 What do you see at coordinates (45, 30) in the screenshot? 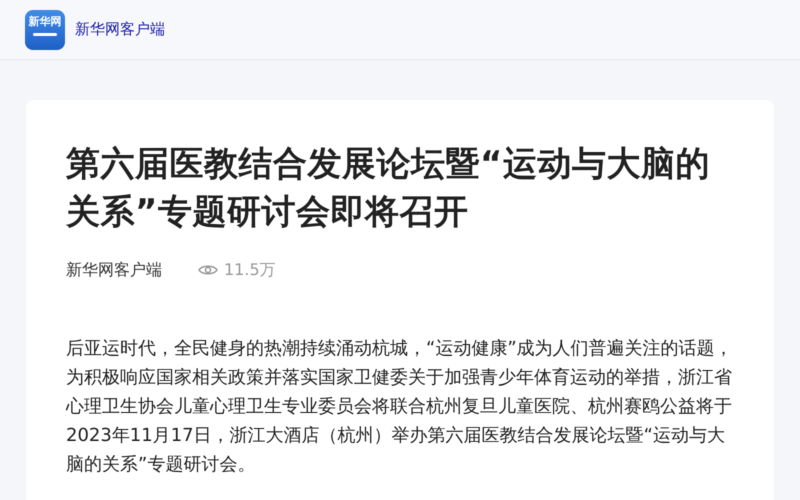
I see `app-logo: 新华网` at bounding box center [45, 30].